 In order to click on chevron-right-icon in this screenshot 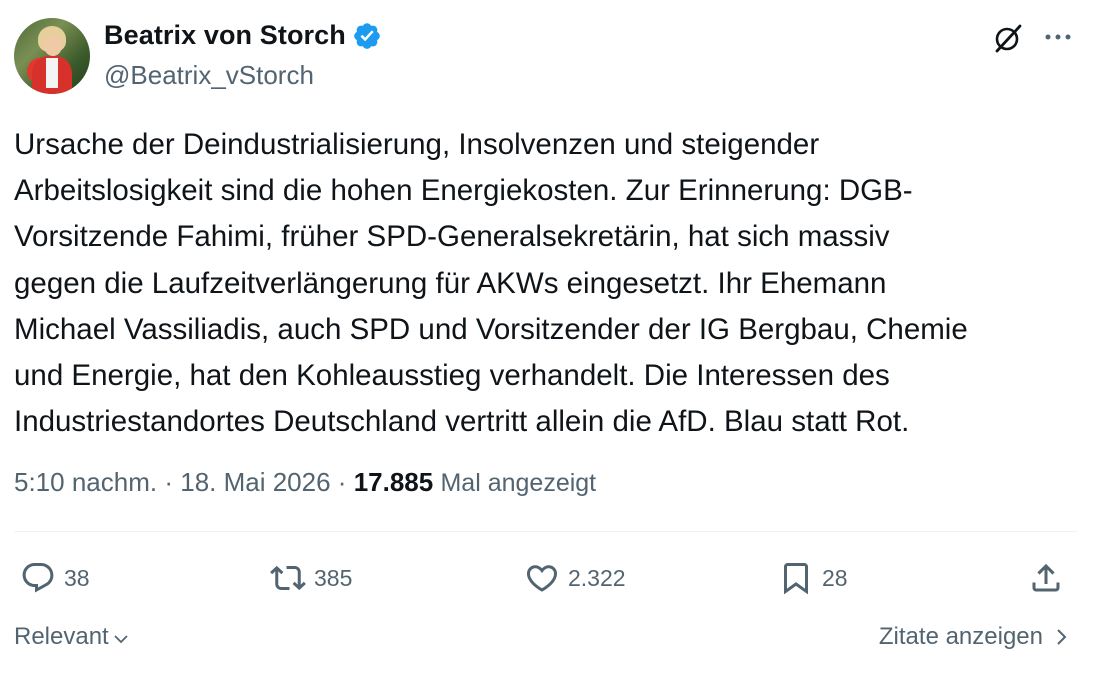, I will do `click(1062, 637)`.